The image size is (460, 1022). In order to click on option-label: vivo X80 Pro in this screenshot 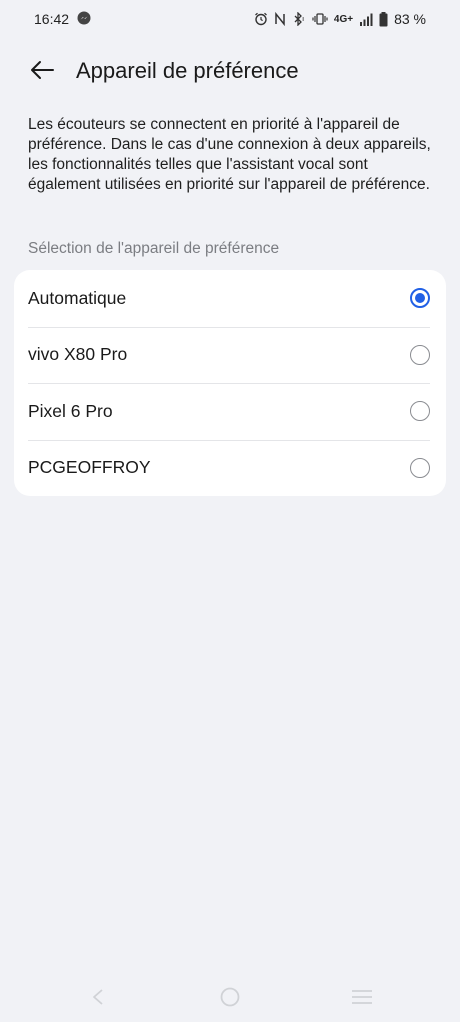, I will do `click(78, 354)`.